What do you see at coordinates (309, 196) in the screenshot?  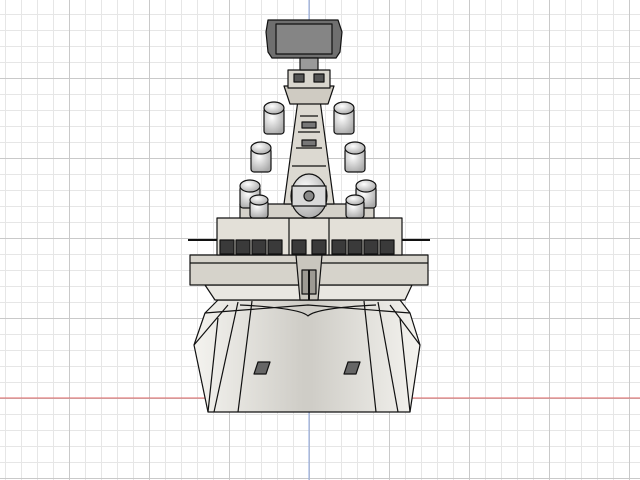 I see `gun-turret` at bounding box center [309, 196].